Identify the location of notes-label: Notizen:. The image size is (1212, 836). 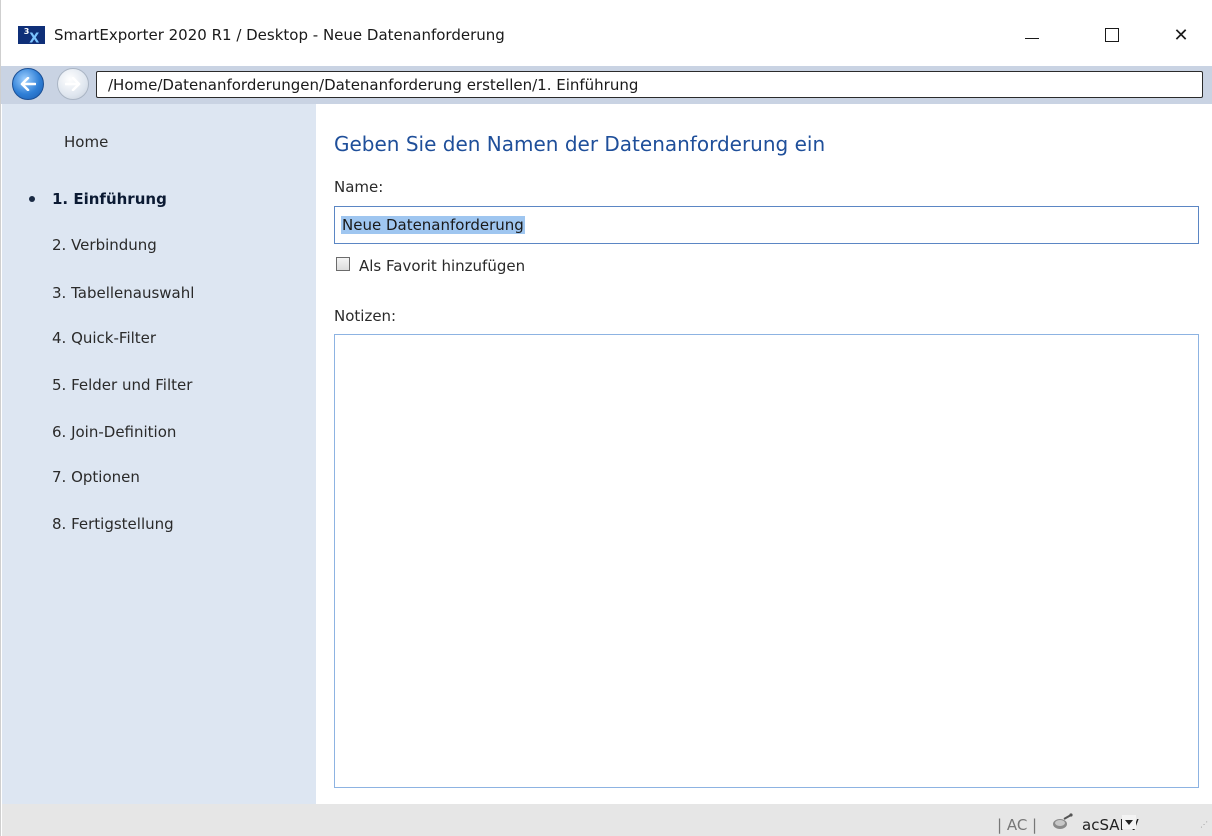
(365, 316).